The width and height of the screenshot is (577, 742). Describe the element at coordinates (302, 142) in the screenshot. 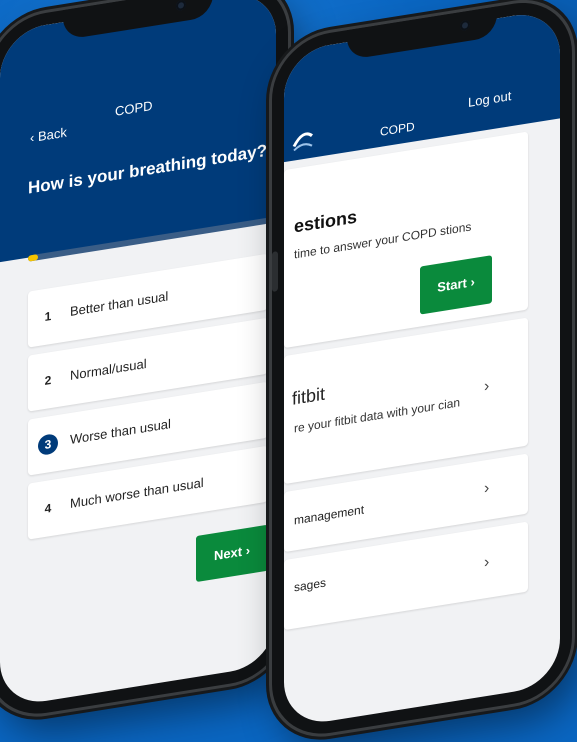

I see `app-logo-icon` at that location.